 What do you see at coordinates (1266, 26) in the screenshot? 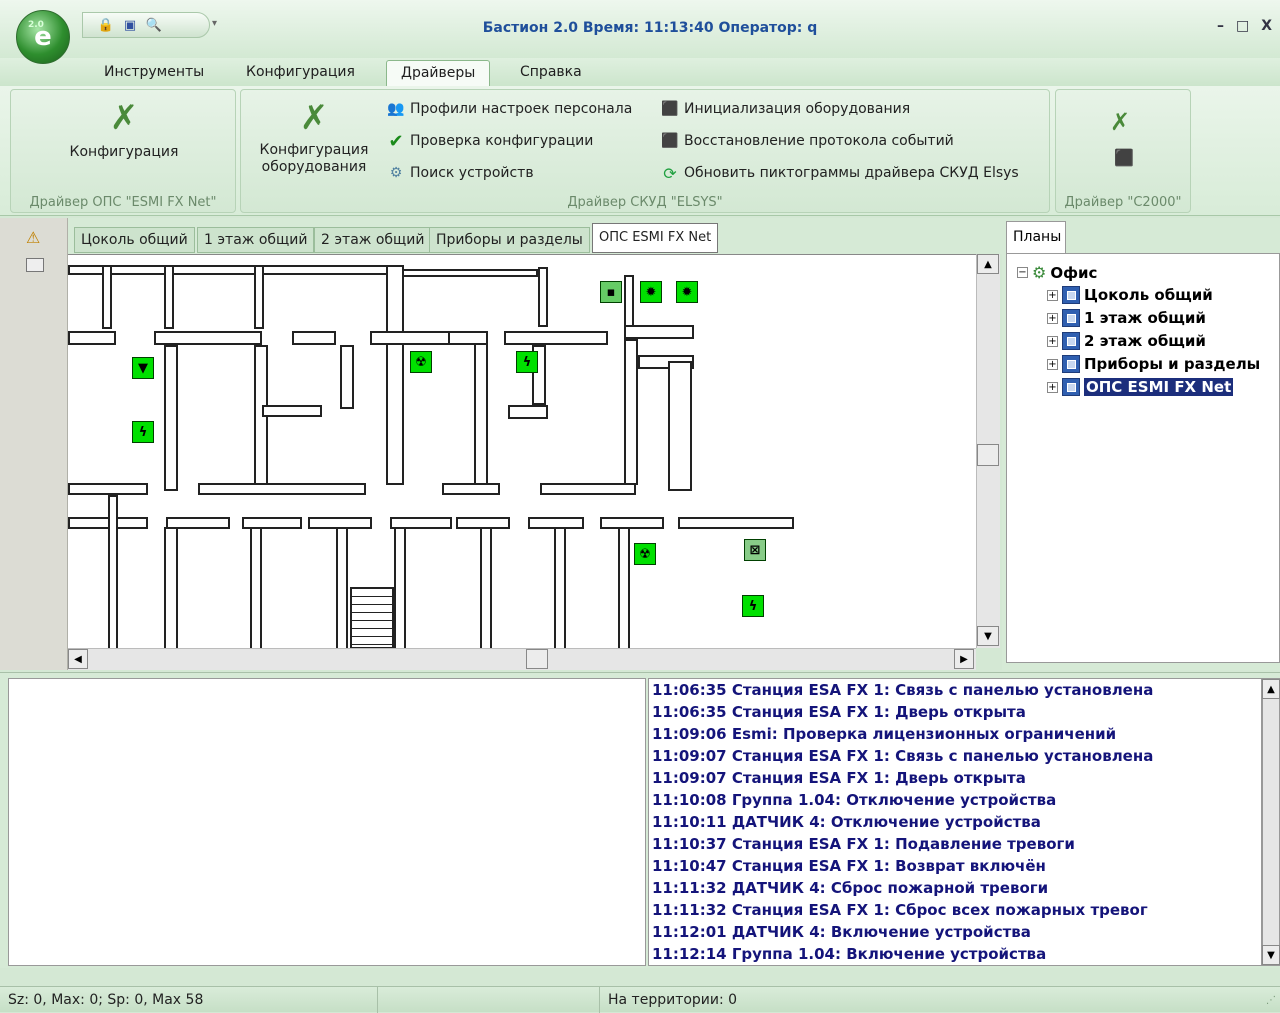
I see `close-button: X` at bounding box center [1266, 26].